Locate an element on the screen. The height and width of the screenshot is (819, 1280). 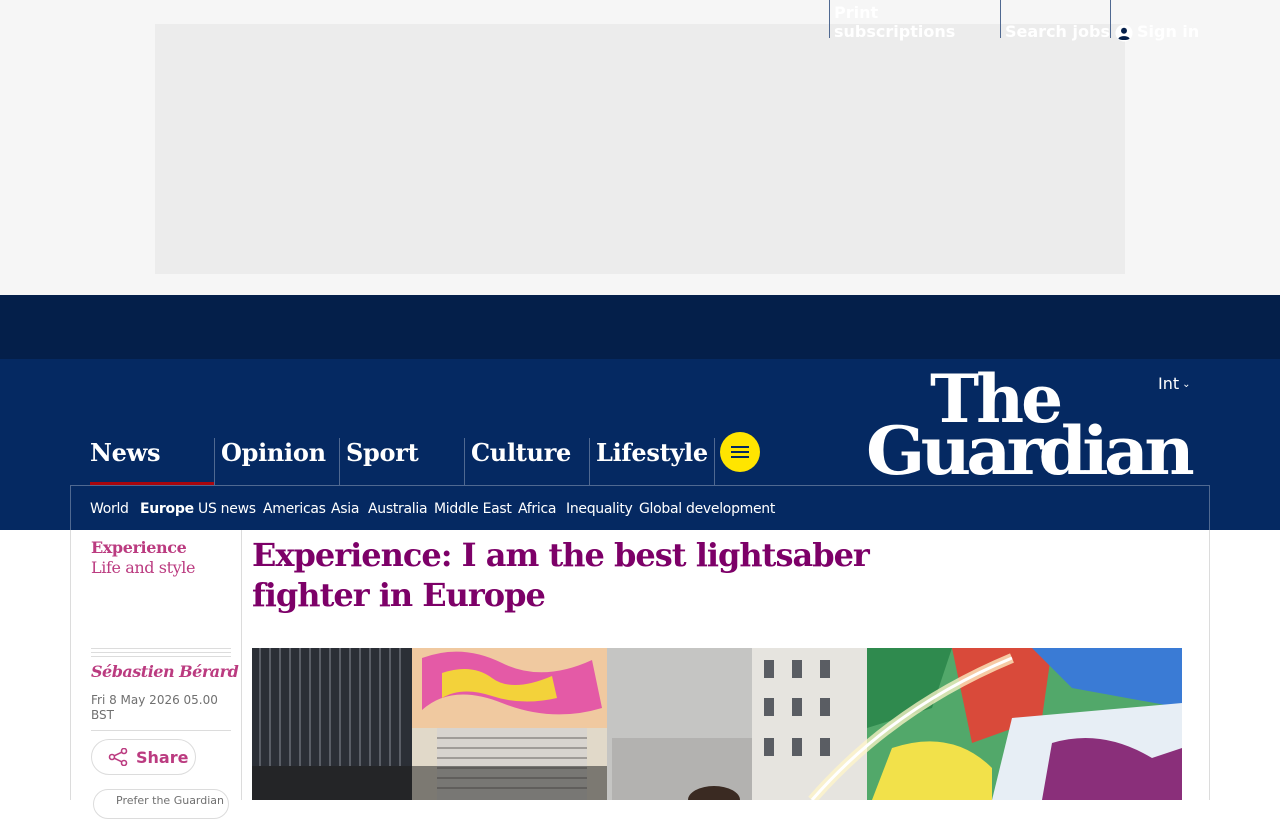
subnav-asia: Asia is located at coordinates (345, 509).